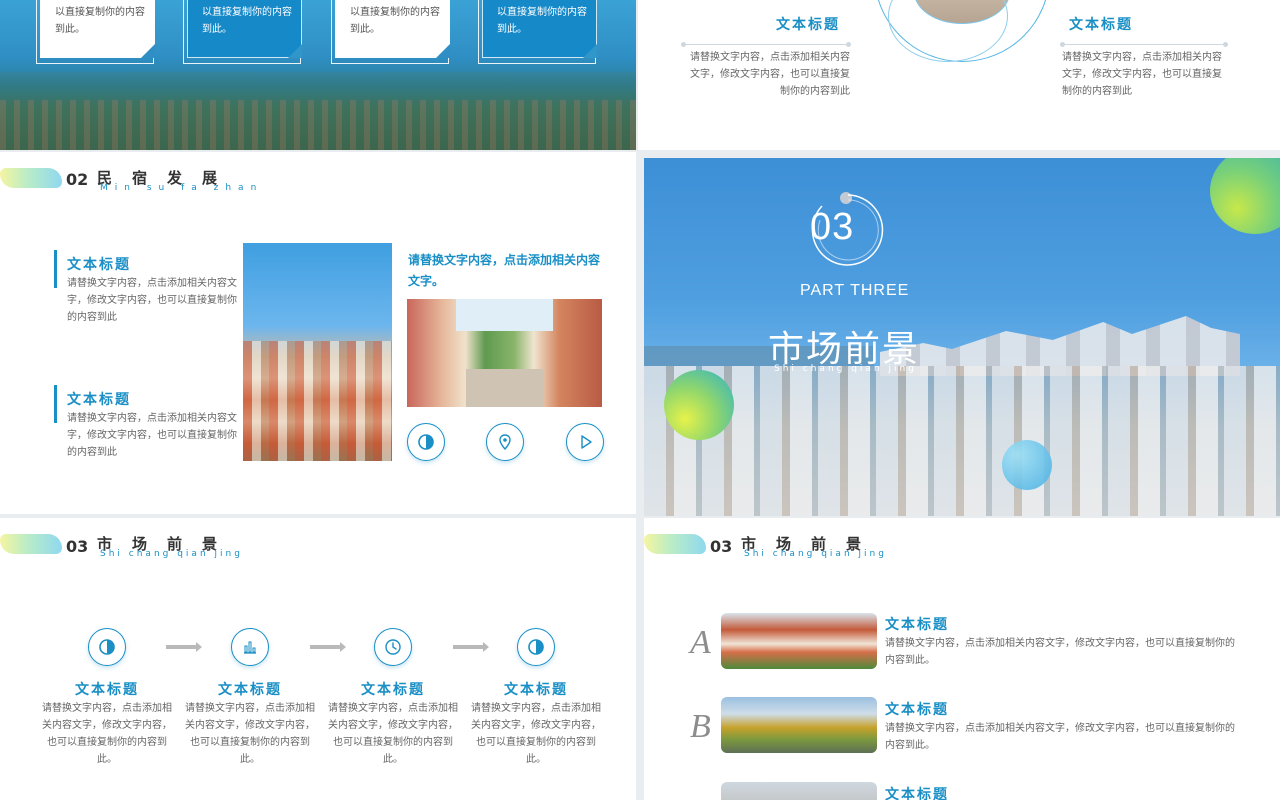  Describe the element at coordinates (808, 25) in the screenshot. I see `left-title: 文本标题` at that location.